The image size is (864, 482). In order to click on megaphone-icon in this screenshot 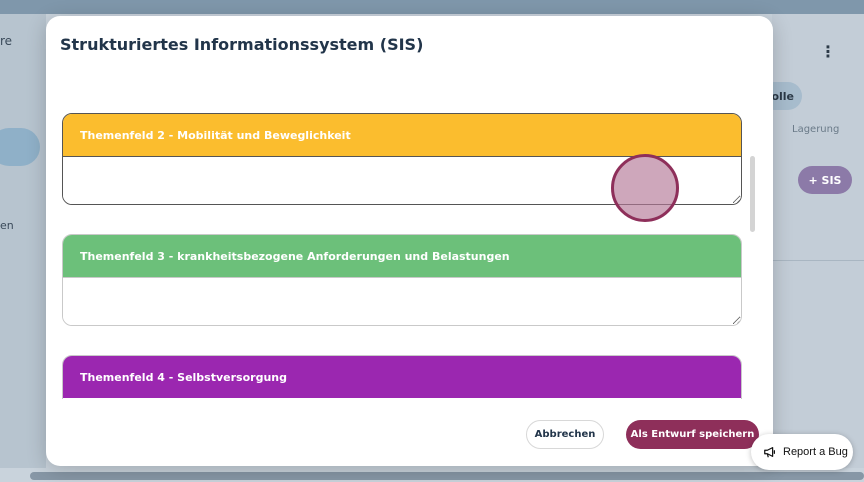, I will do `click(769, 452)`.